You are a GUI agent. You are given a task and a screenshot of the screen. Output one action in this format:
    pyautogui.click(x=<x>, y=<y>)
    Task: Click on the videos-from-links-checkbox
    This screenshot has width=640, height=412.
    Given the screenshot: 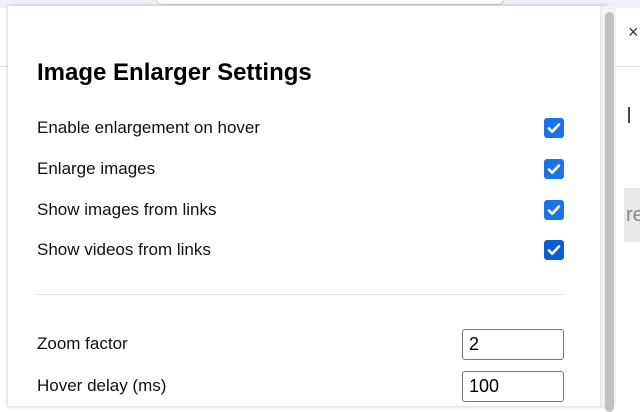 What is the action you would take?
    pyautogui.click(x=554, y=250)
    